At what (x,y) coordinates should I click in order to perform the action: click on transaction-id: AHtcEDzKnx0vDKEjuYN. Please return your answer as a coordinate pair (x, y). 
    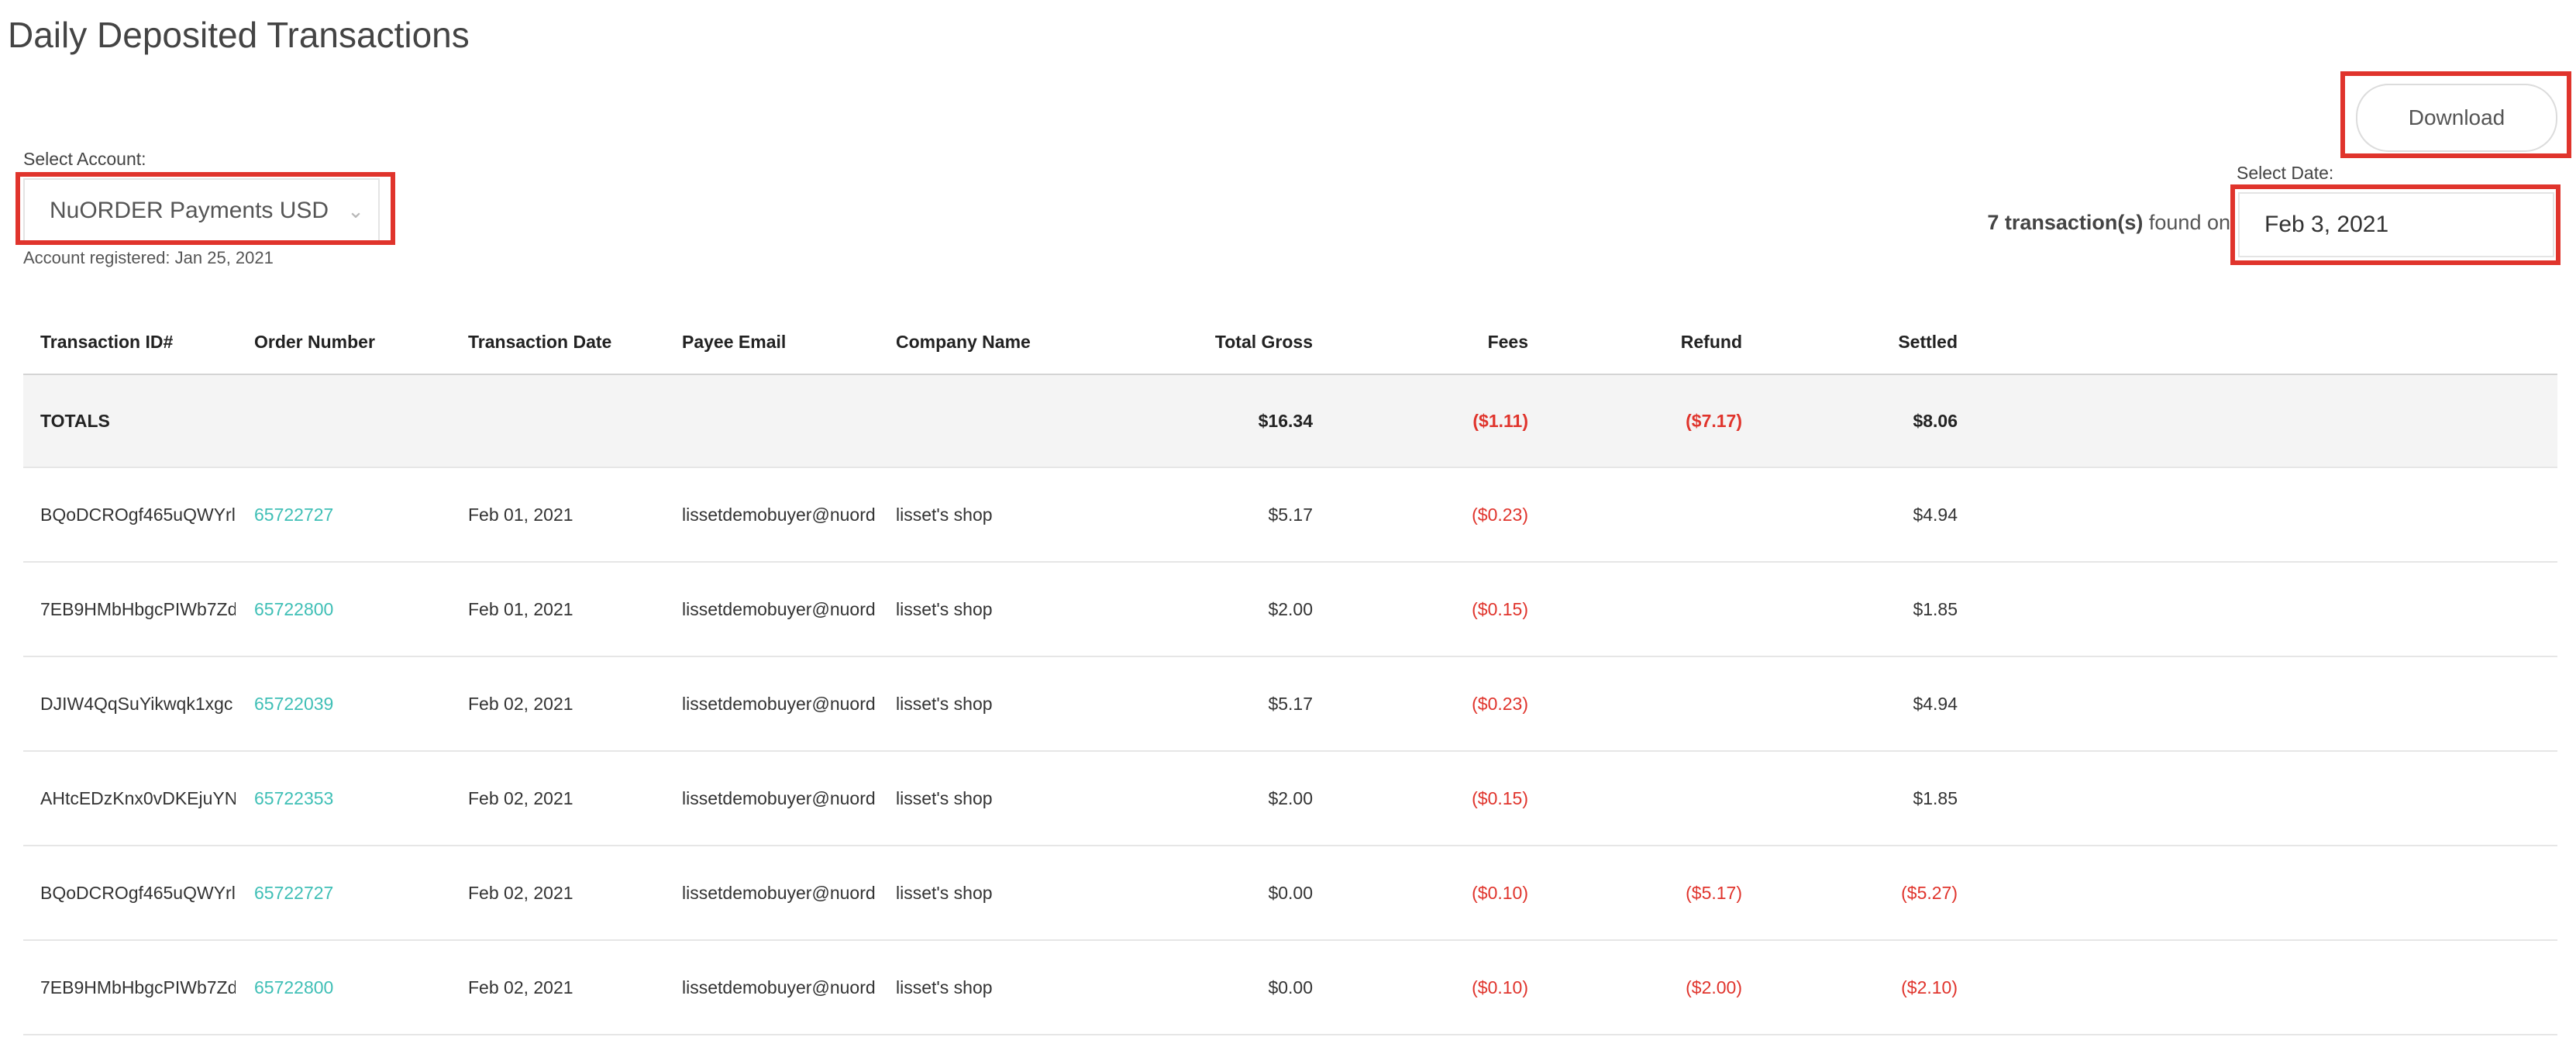
    Looking at the image, I should click on (138, 797).